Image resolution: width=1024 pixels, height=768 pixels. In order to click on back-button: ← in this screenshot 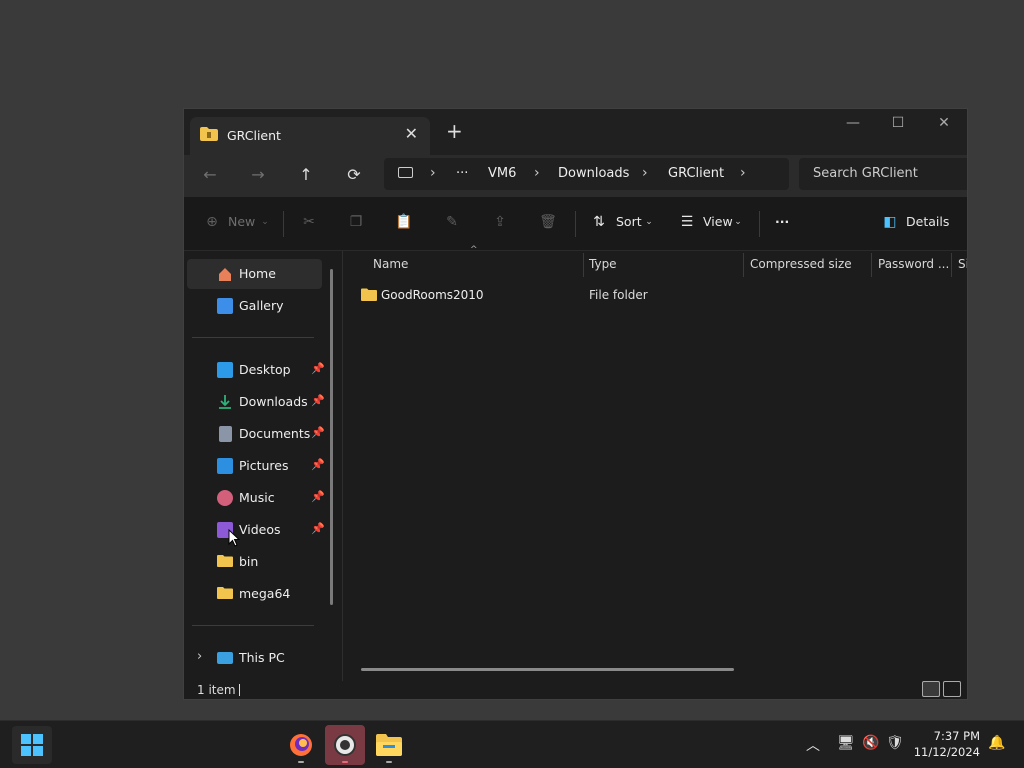, I will do `click(210, 176)`.